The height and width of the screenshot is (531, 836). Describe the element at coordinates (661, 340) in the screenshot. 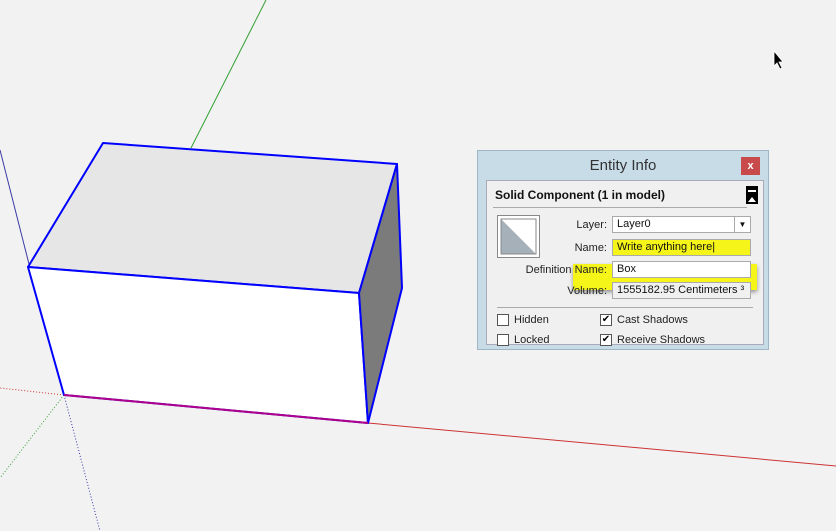

I see `receive-shadows-label: Receive Shadows` at that location.